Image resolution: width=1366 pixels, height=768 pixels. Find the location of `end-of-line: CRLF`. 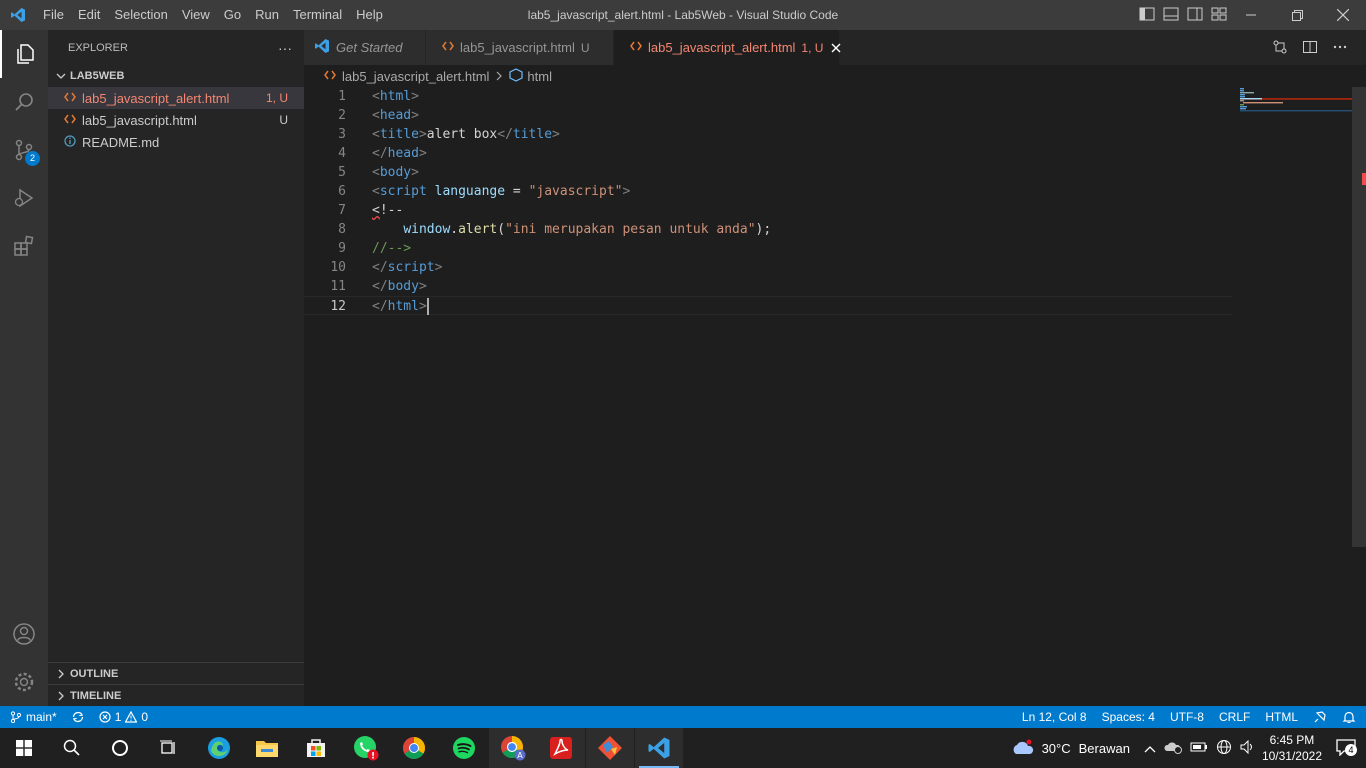

end-of-line: CRLF is located at coordinates (1234, 717).